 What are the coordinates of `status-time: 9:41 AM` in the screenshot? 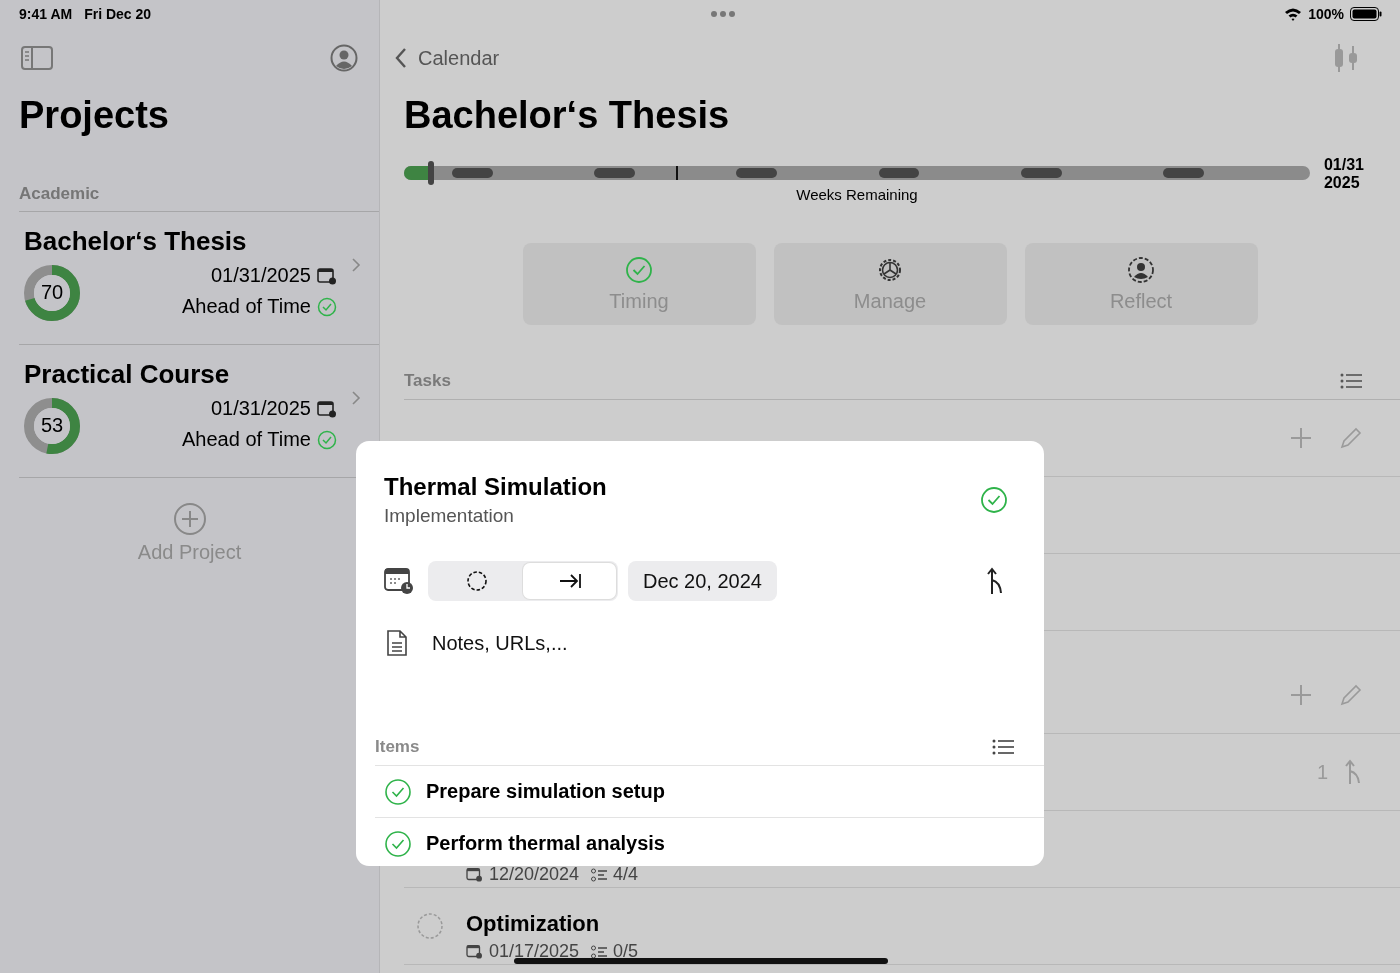 It's located at (46, 14).